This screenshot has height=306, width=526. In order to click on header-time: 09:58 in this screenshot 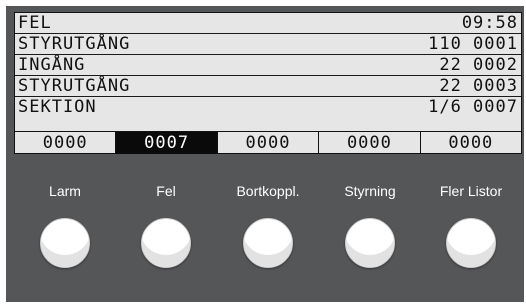, I will do `click(489, 23)`.